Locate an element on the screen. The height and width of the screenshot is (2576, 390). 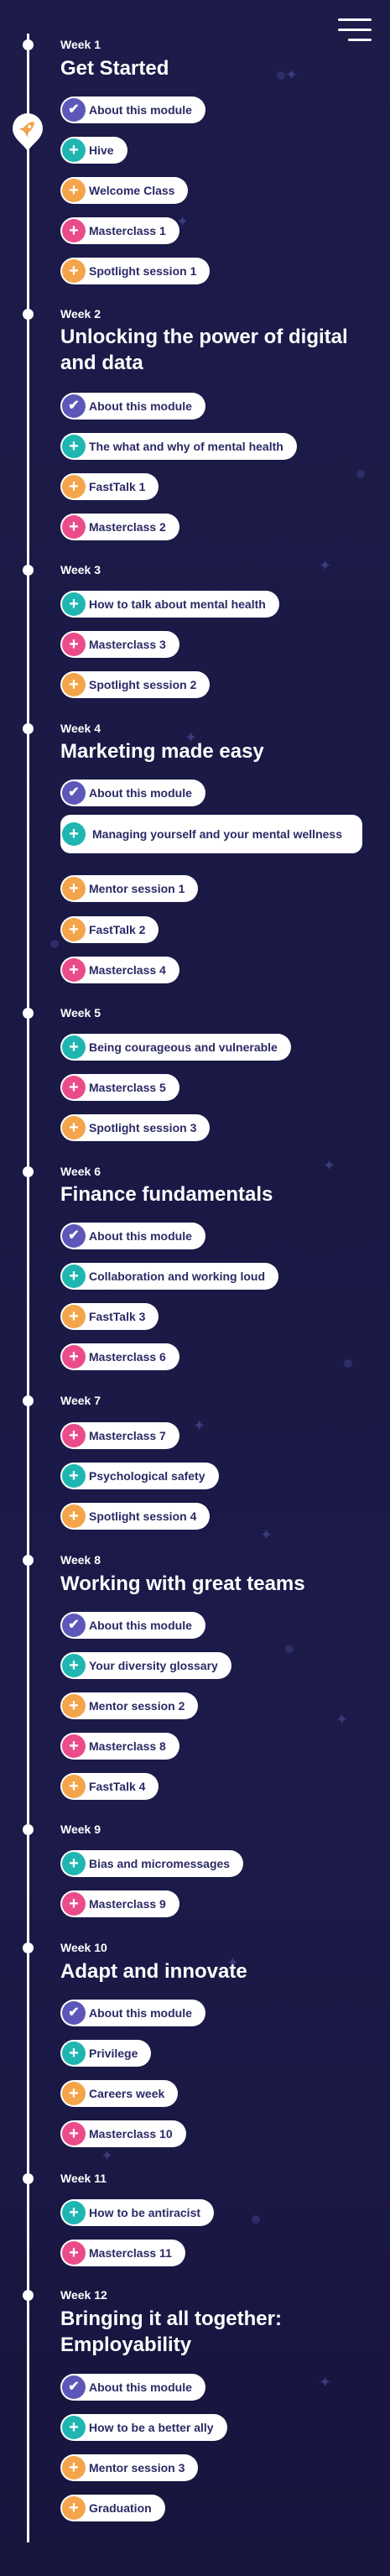
session-item: + Masterclass 5 is located at coordinates (119, 1087).